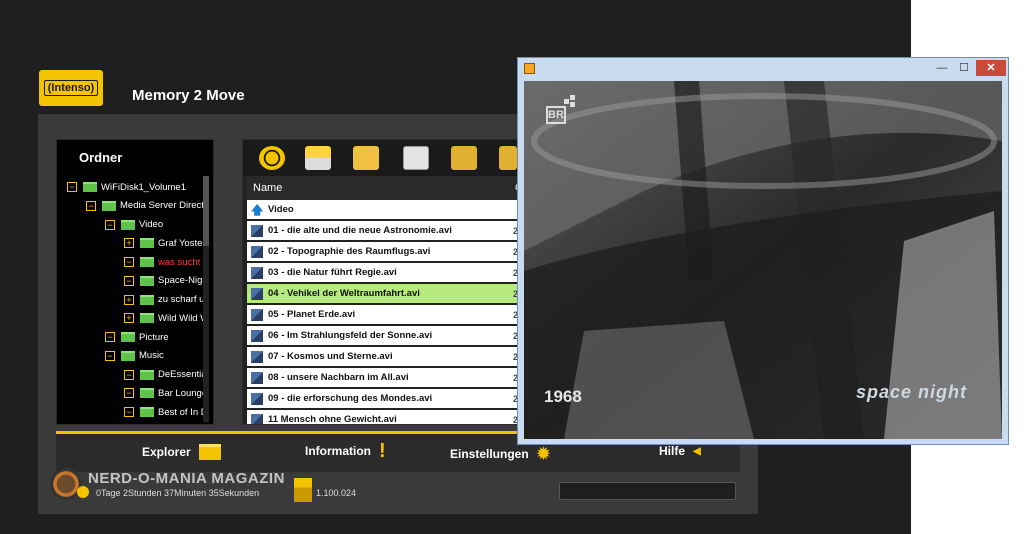  What do you see at coordinates (166, 452) in the screenshot?
I see `tab-explorer-label: Explorer` at bounding box center [166, 452].